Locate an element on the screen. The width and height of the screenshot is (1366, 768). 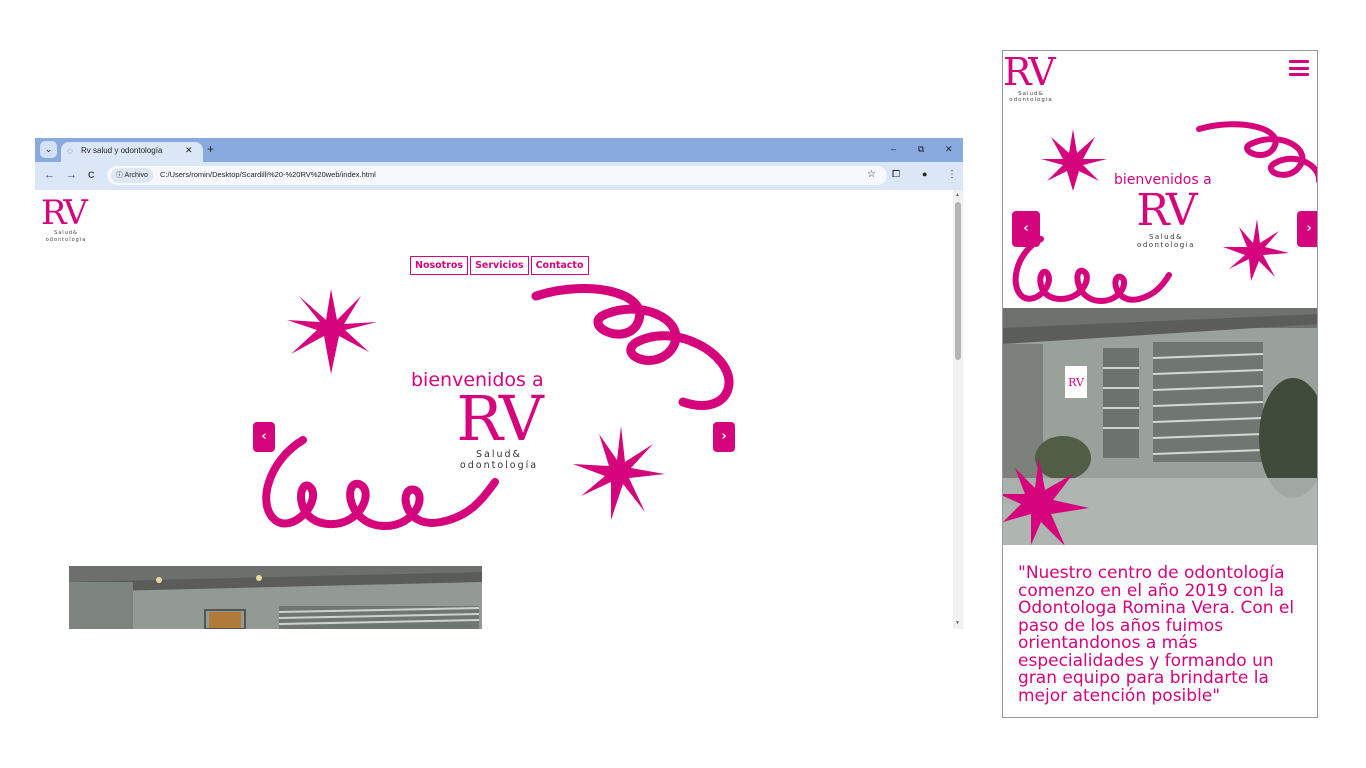
minimize-icon: – is located at coordinates (893, 149).